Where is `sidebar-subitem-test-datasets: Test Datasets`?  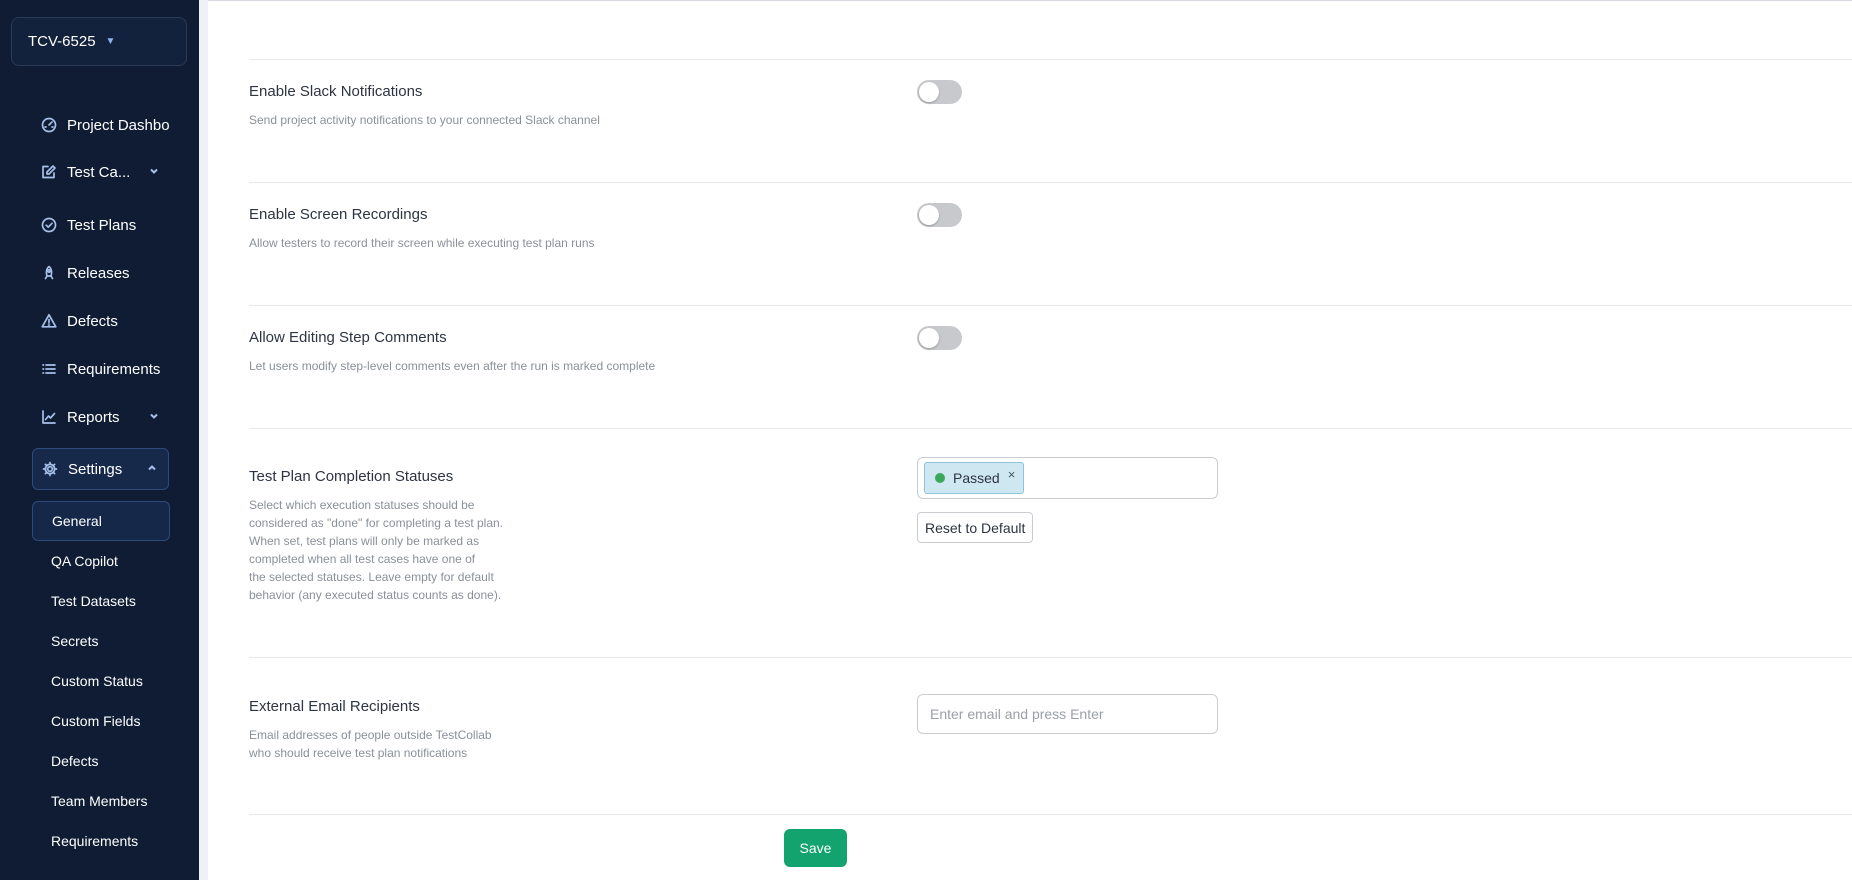
sidebar-subitem-test-datasets: Test Datasets is located at coordinates (101, 601).